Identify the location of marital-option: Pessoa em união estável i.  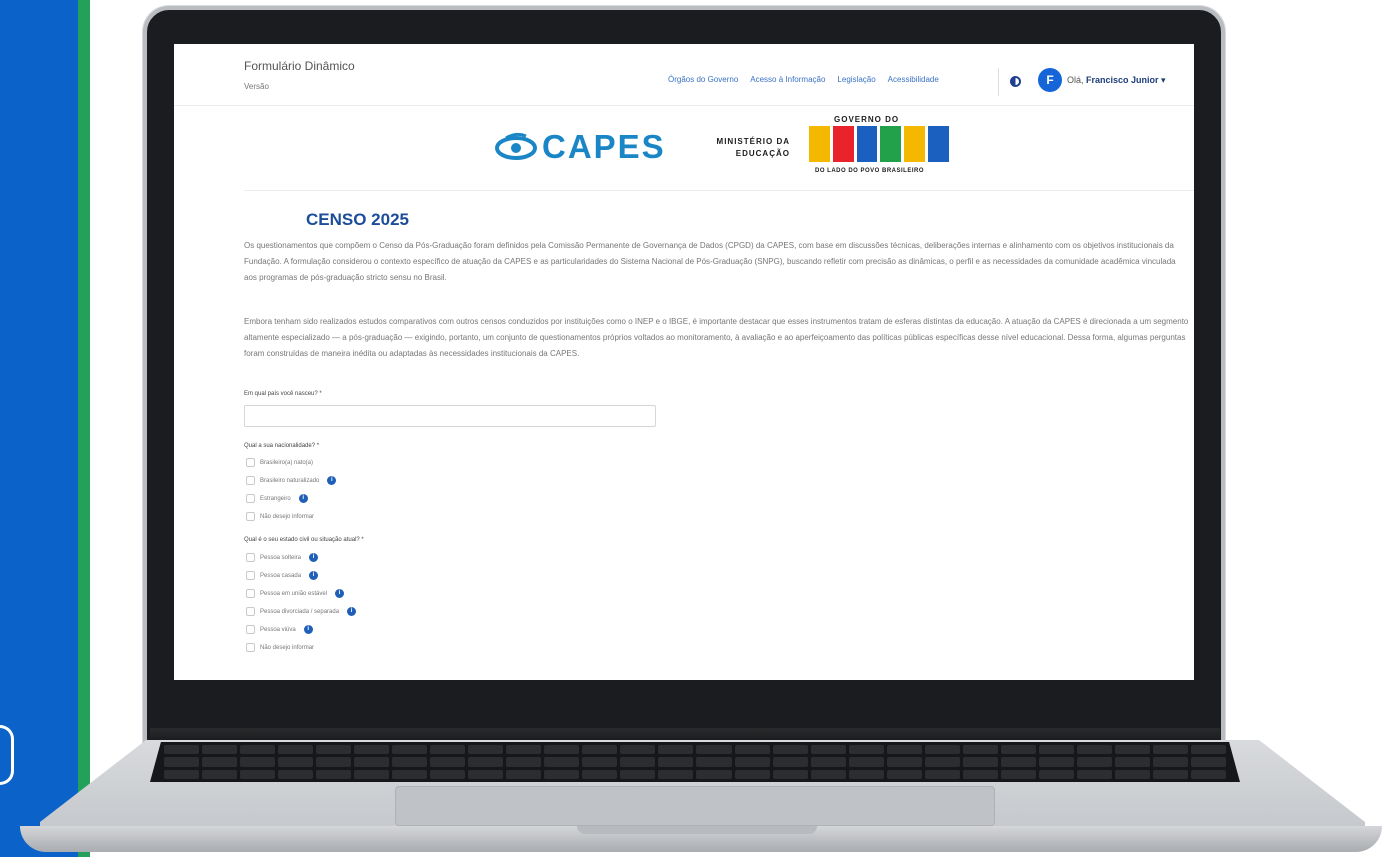
(295, 593).